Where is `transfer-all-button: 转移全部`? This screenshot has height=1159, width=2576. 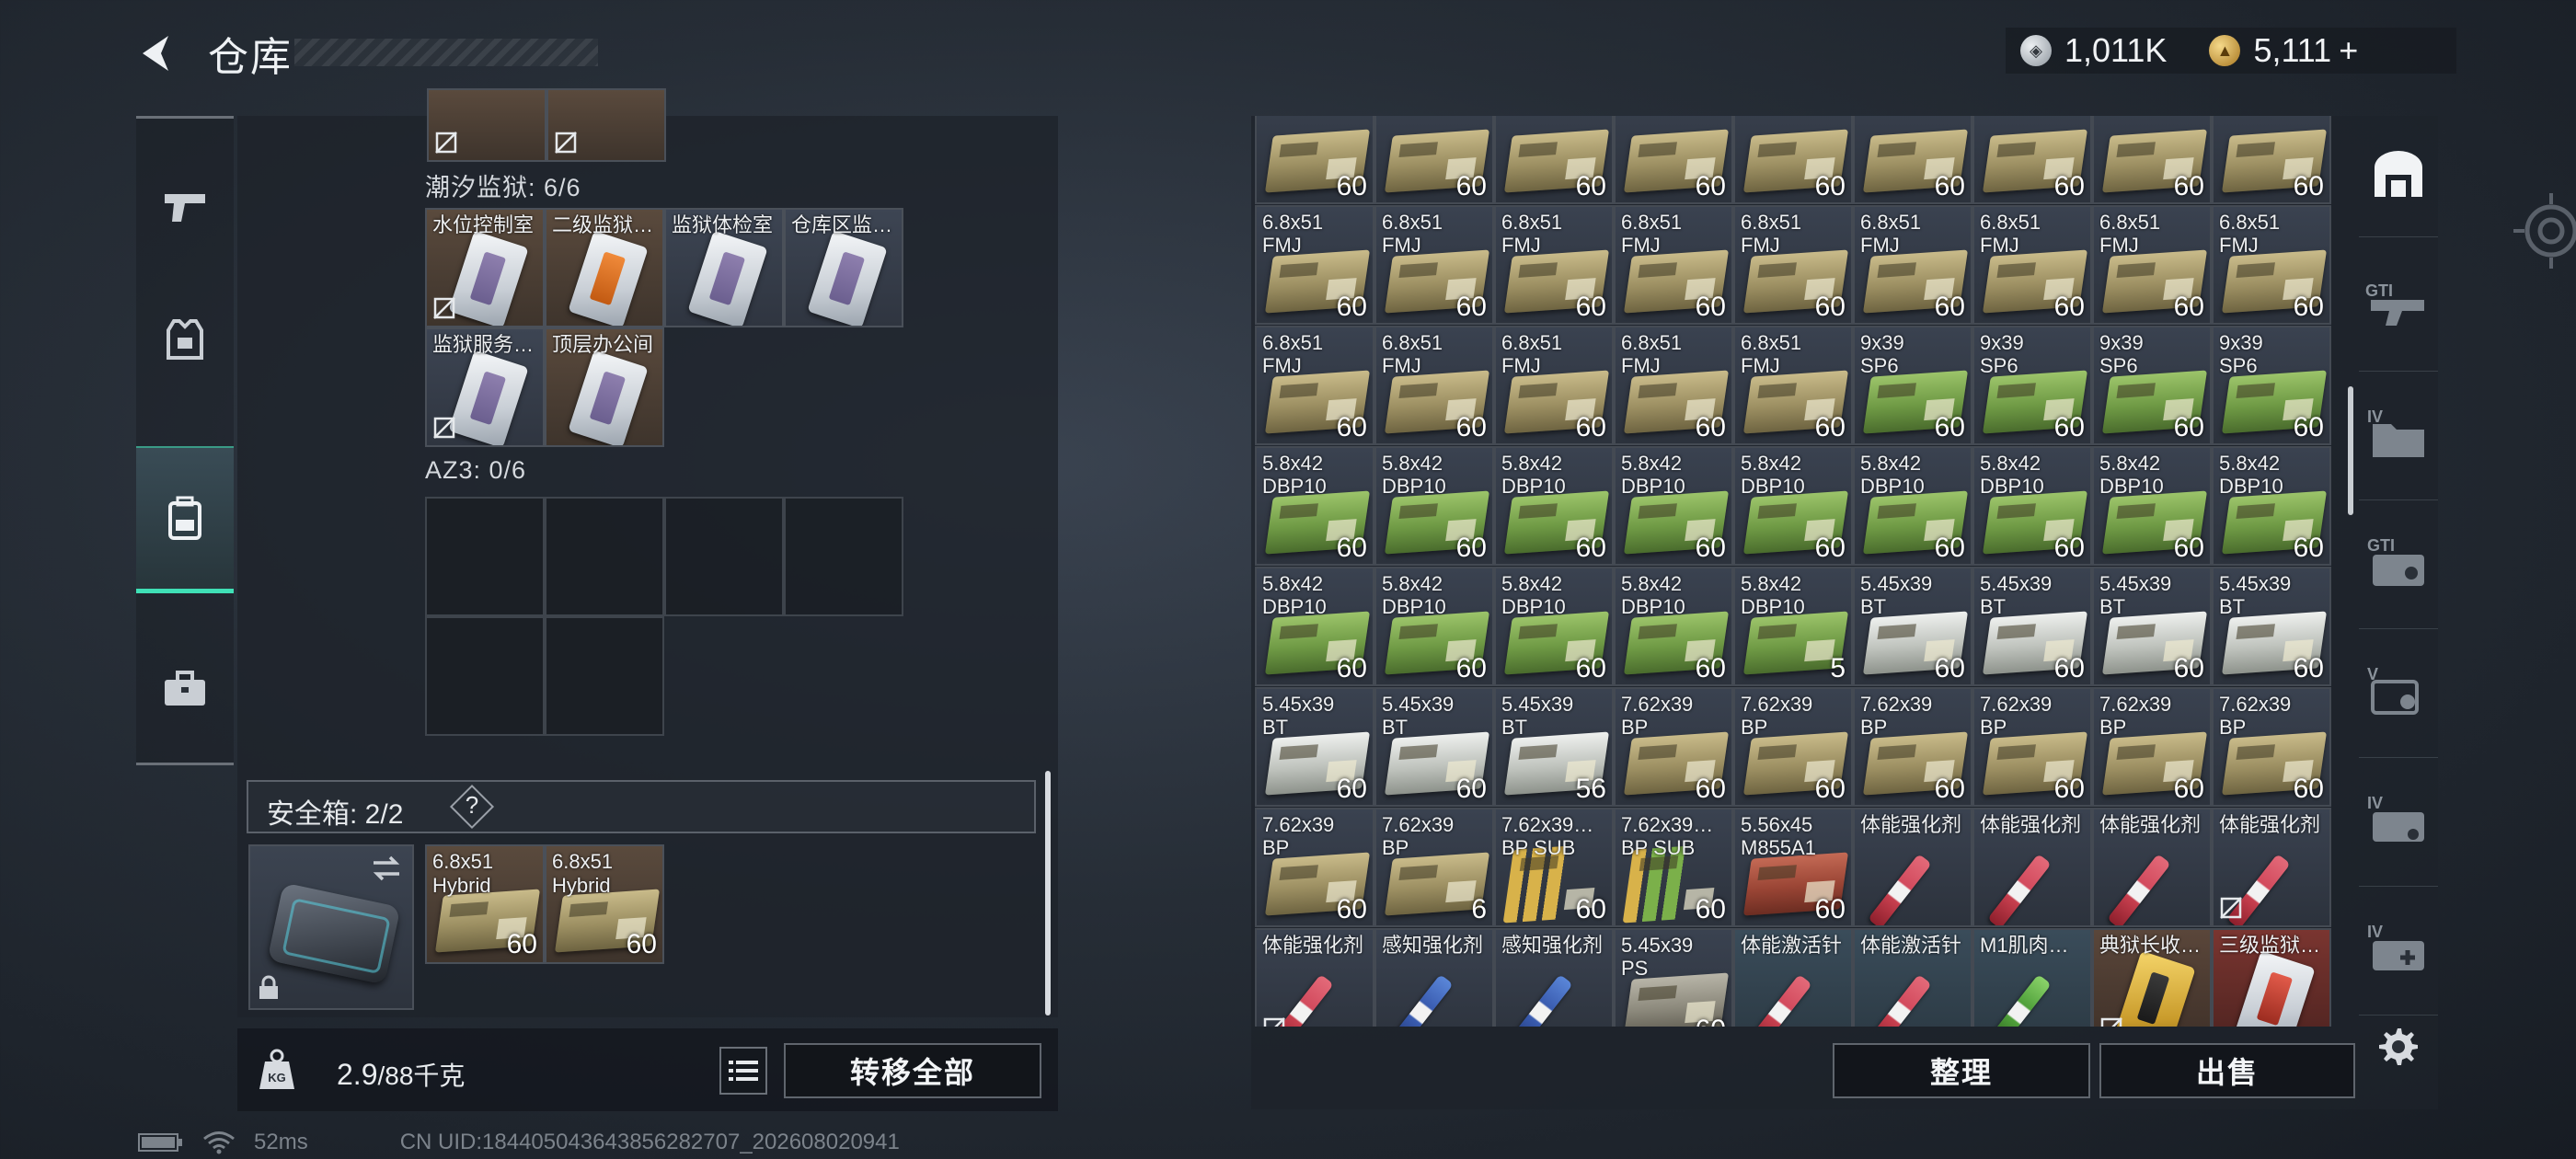 transfer-all-button: 转移全部 is located at coordinates (912, 1070).